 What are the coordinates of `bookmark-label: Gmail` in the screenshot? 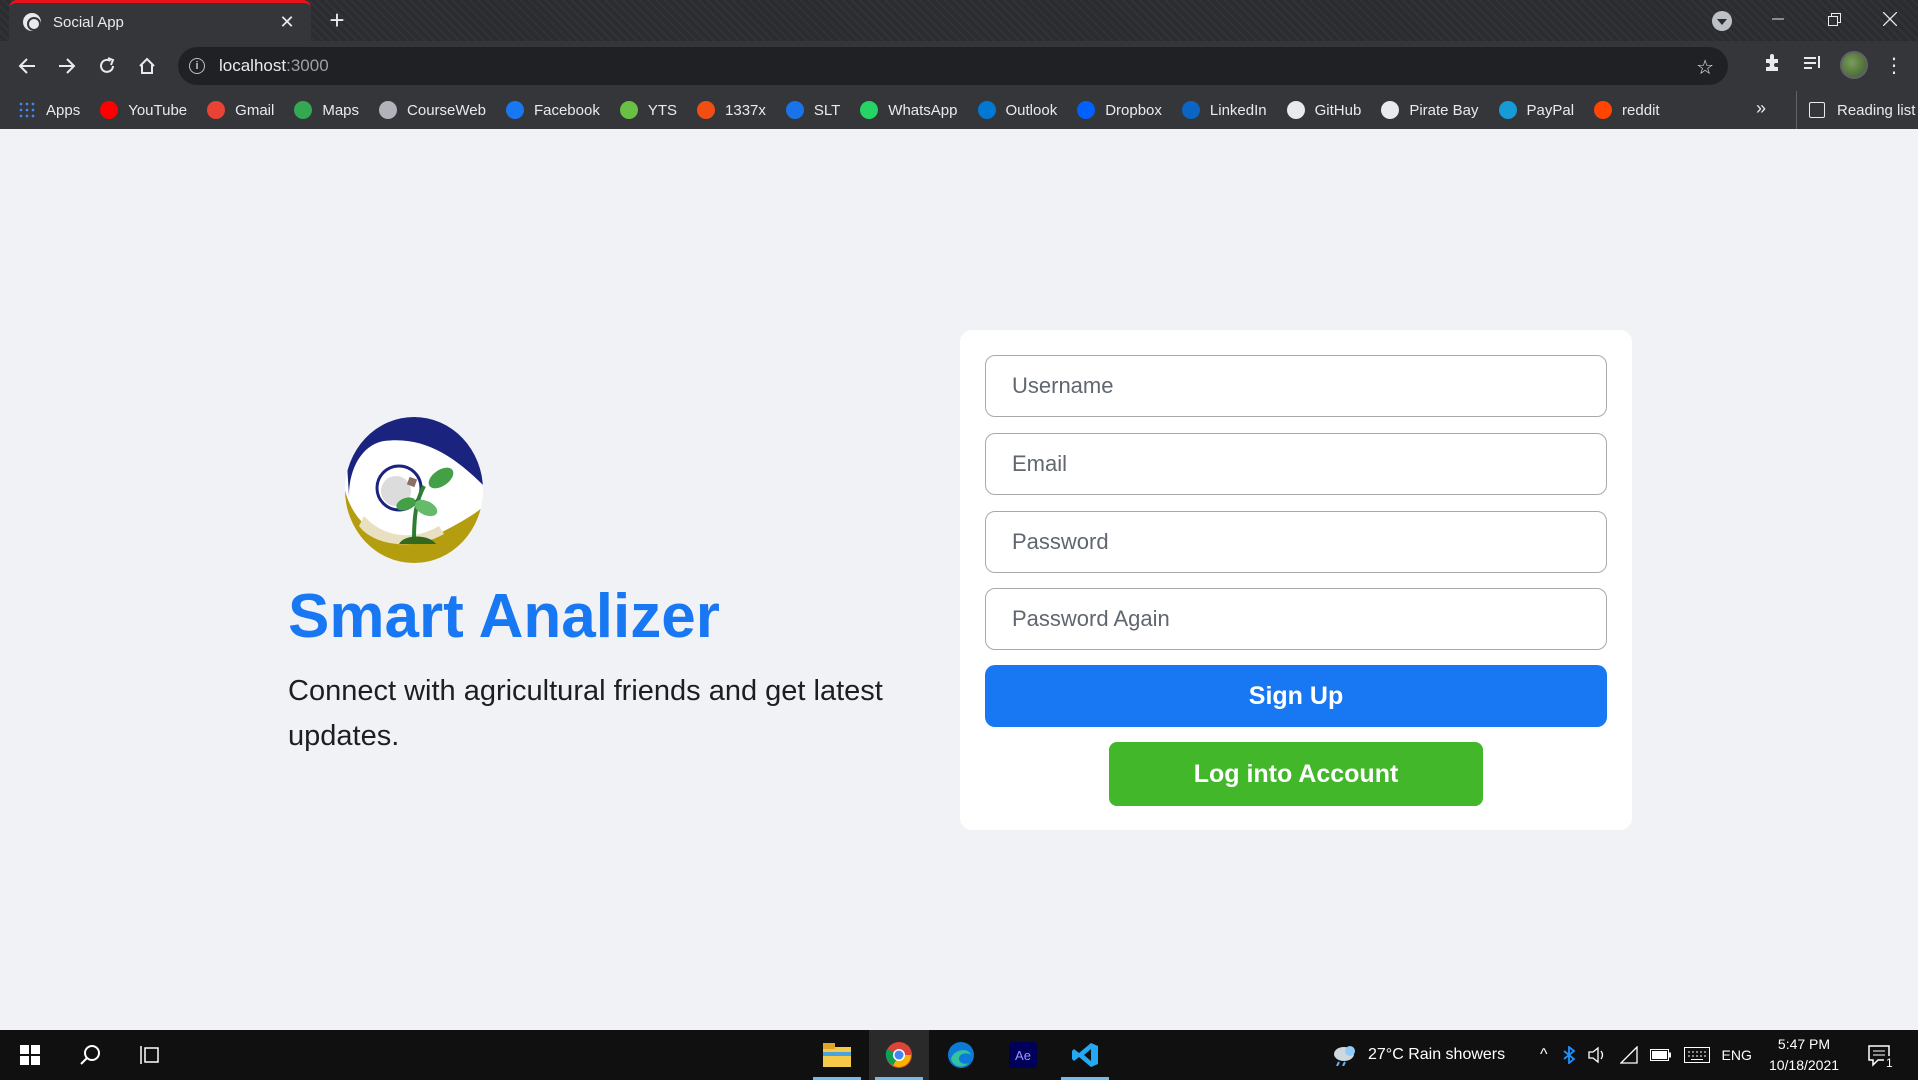 It's located at (255, 110).